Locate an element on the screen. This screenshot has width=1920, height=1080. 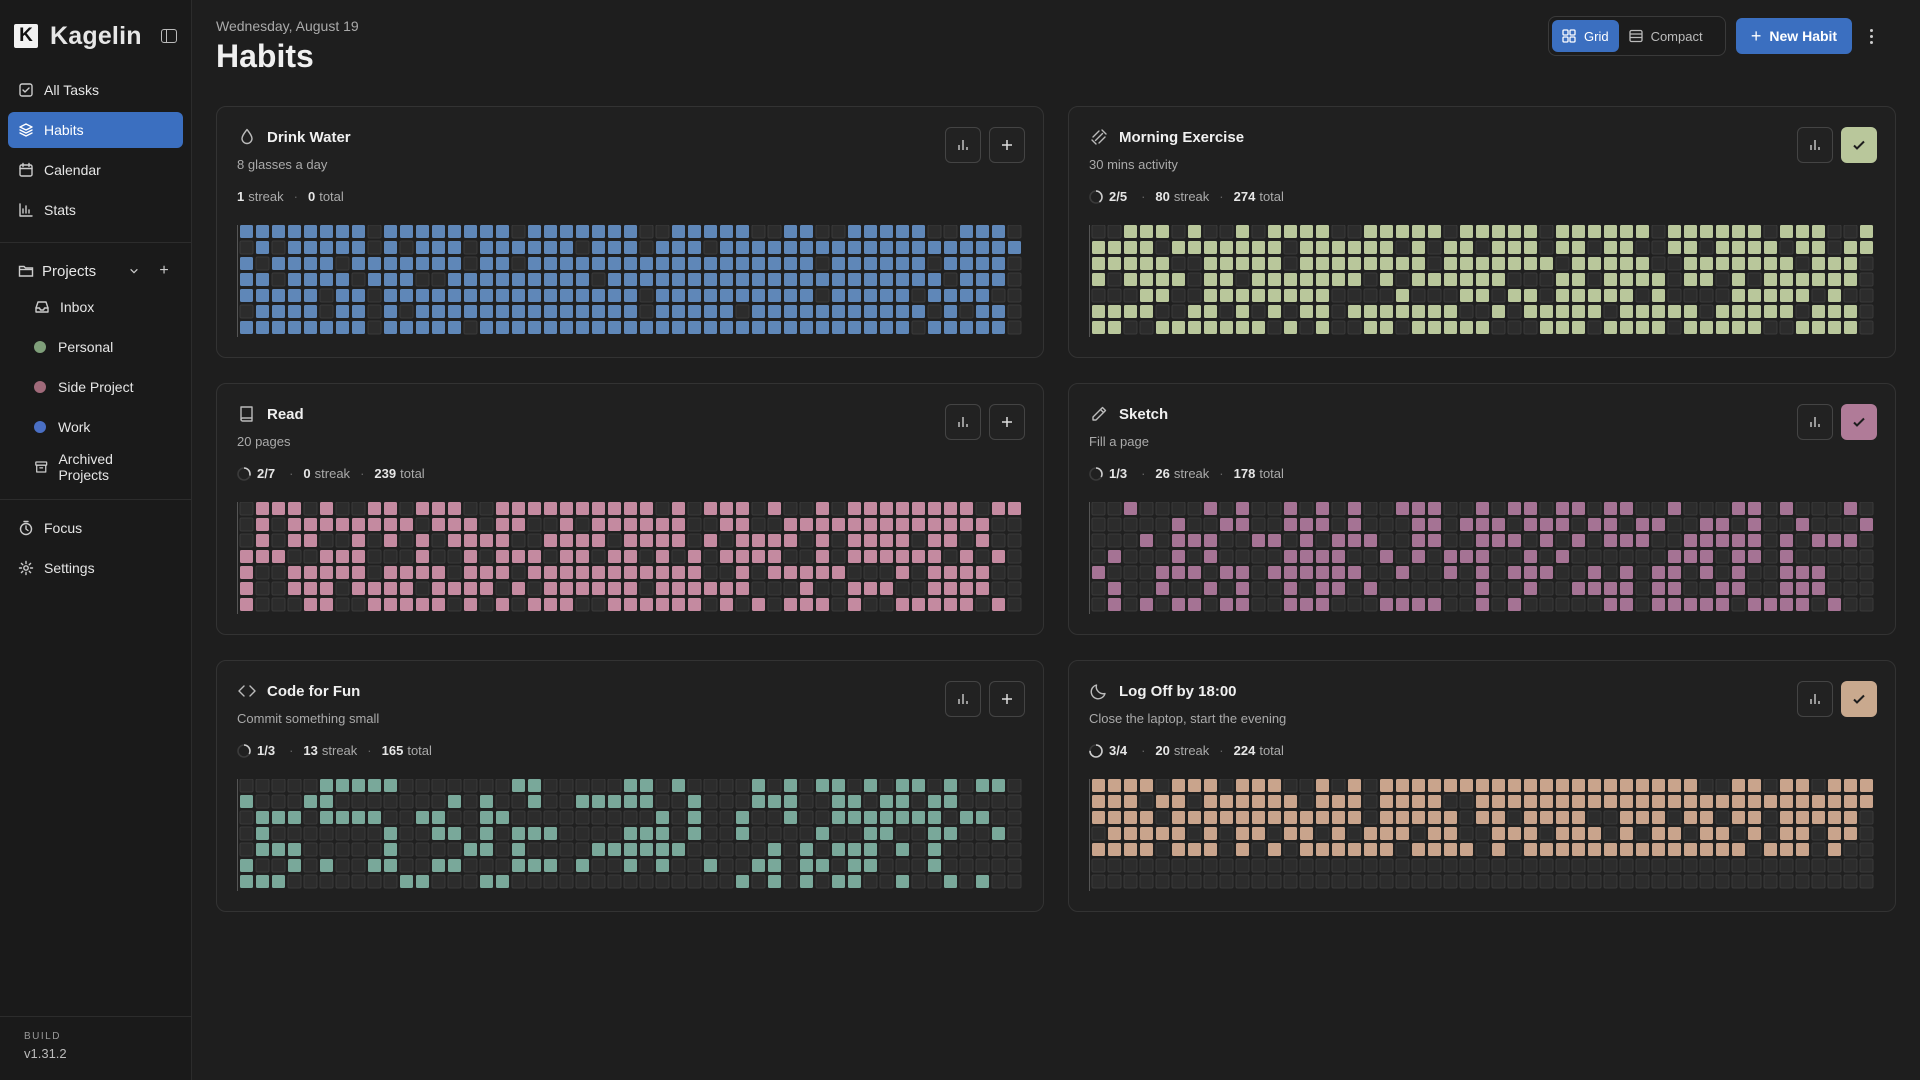
habit-stats-button is located at coordinates (963, 699).